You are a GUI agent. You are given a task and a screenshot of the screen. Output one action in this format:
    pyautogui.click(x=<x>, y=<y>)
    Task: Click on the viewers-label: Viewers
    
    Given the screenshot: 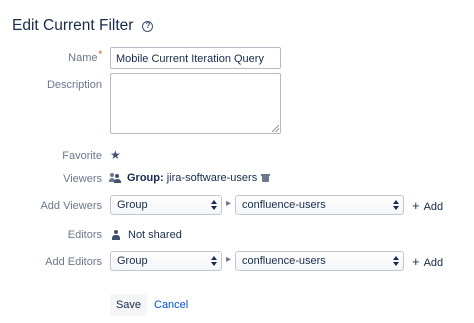 What is the action you would take?
    pyautogui.click(x=82, y=179)
    